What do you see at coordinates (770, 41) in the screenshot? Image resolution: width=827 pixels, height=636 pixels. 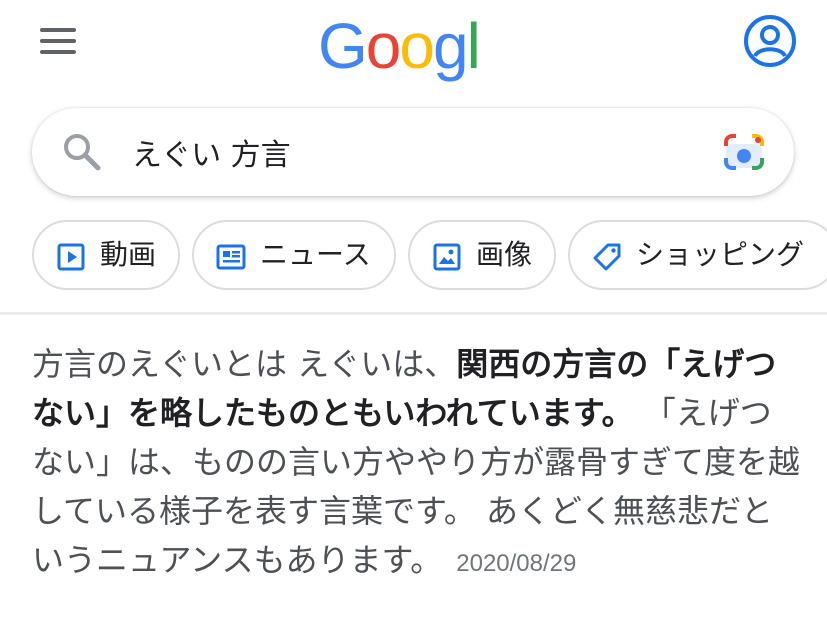 I see `account-circle-icon` at bounding box center [770, 41].